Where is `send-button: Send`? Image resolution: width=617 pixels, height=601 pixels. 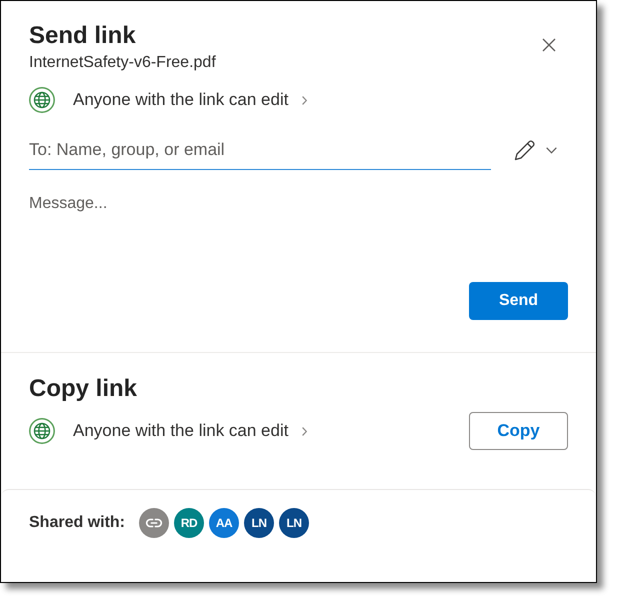 send-button: Send is located at coordinates (518, 301).